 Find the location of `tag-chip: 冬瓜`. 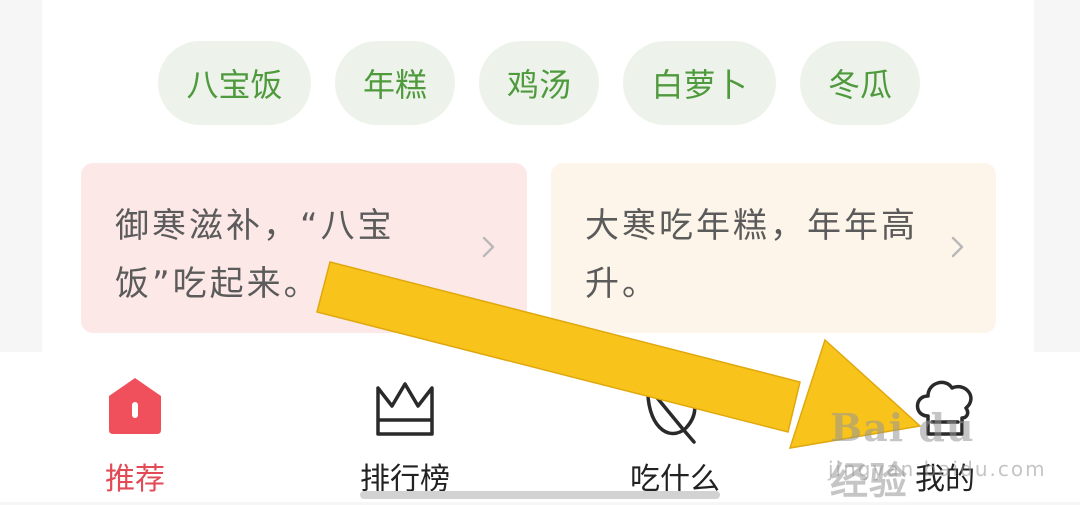

tag-chip: 冬瓜 is located at coordinates (860, 83).